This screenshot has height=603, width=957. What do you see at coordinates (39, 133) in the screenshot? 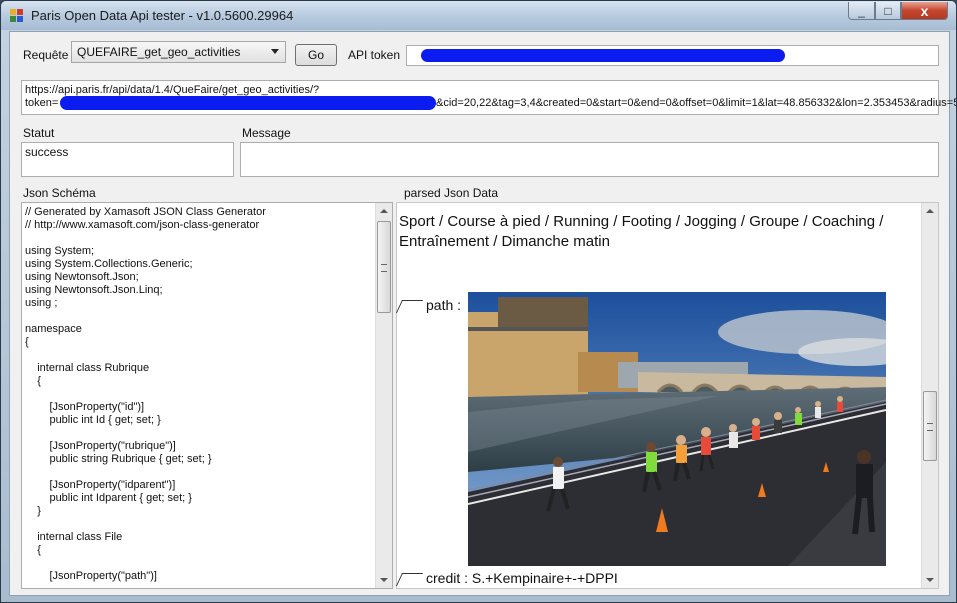
I see `status-label: Statut` at bounding box center [39, 133].